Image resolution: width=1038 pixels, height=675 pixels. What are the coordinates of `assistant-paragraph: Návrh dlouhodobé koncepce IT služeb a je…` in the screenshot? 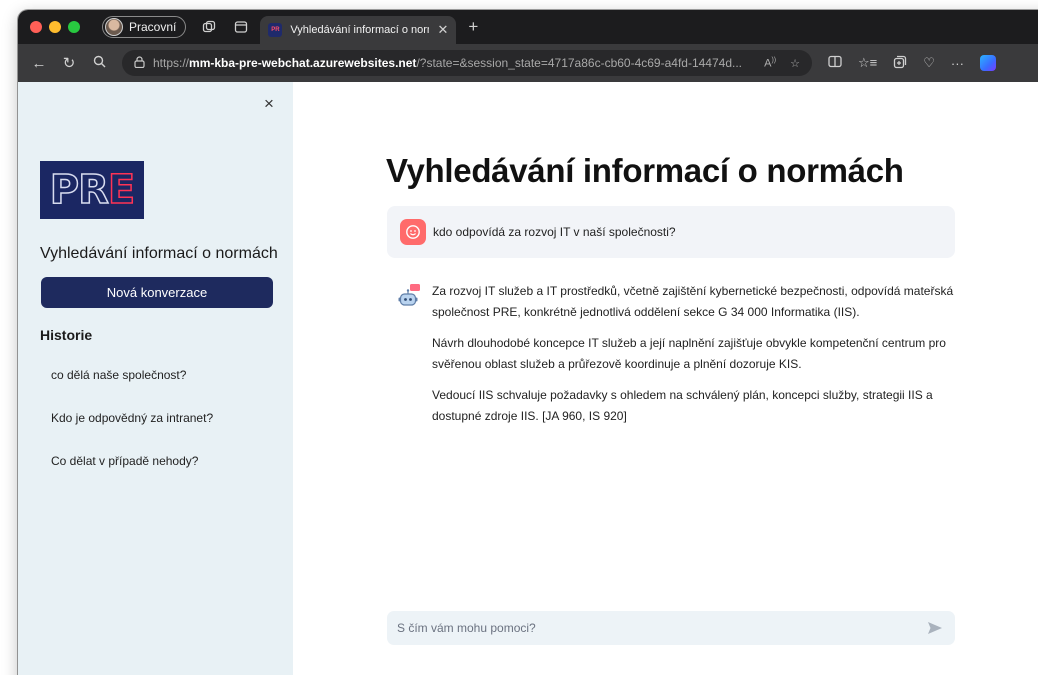 It's located at (689, 353).